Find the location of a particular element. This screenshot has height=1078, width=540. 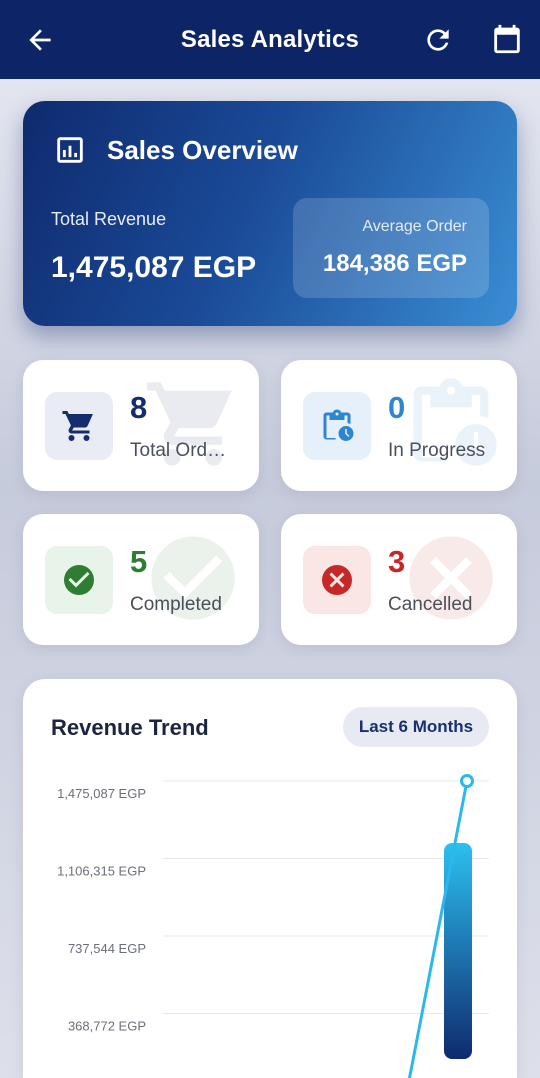

stat-value: 0 is located at coordinates (397, 407).